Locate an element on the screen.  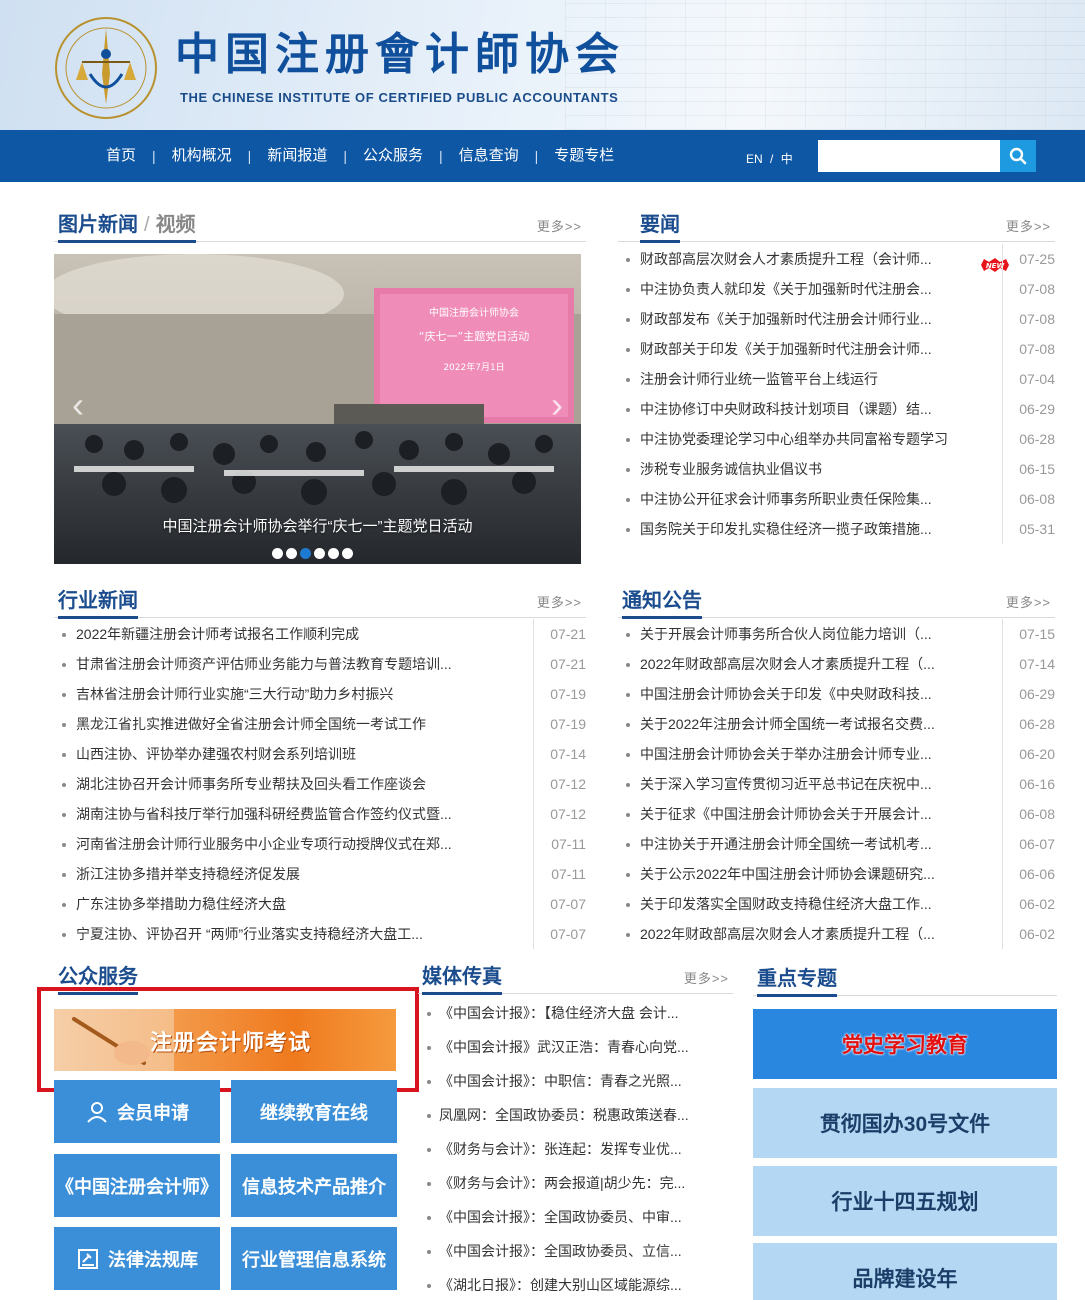
list-item: 中国注册会计师协会关于印发《中央财政科技...06-29 is located at coordinates (839, 694).